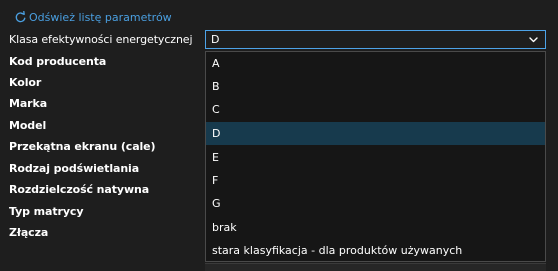 This screenshot has height=271, width=558. What do you see at coordinates (25, 82) in the screenshot?
I see `param-label-color: Kolor` at bounding box center [25, 82].